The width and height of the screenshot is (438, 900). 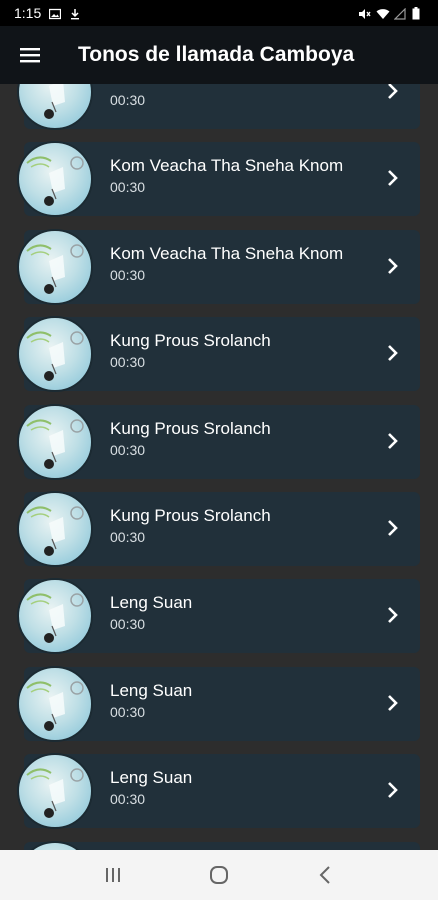 What do you see at coordinates (216, 54) in the screenshot?
I see `page-title: Tonos de llamada Camboya` at bounding box center [216, 54].